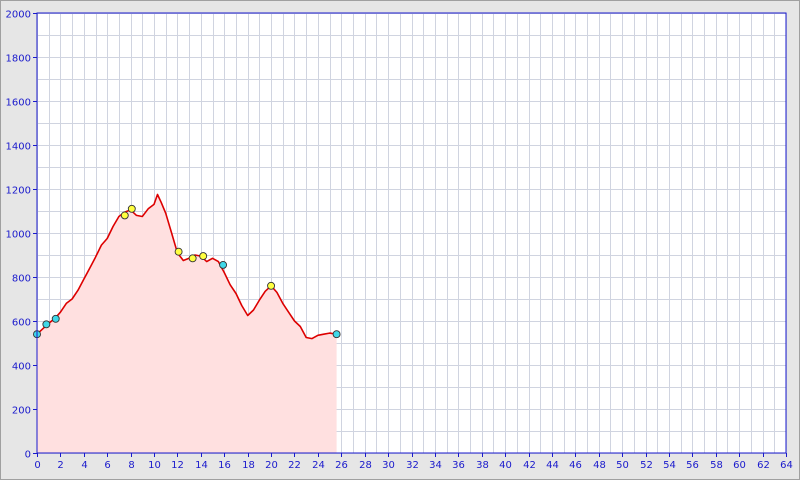 The width and height of the screenshot is (800, 480). Describe the element at coordinates (341, 465) in the screenshot. I see `x-tick-label: 26` at that location.